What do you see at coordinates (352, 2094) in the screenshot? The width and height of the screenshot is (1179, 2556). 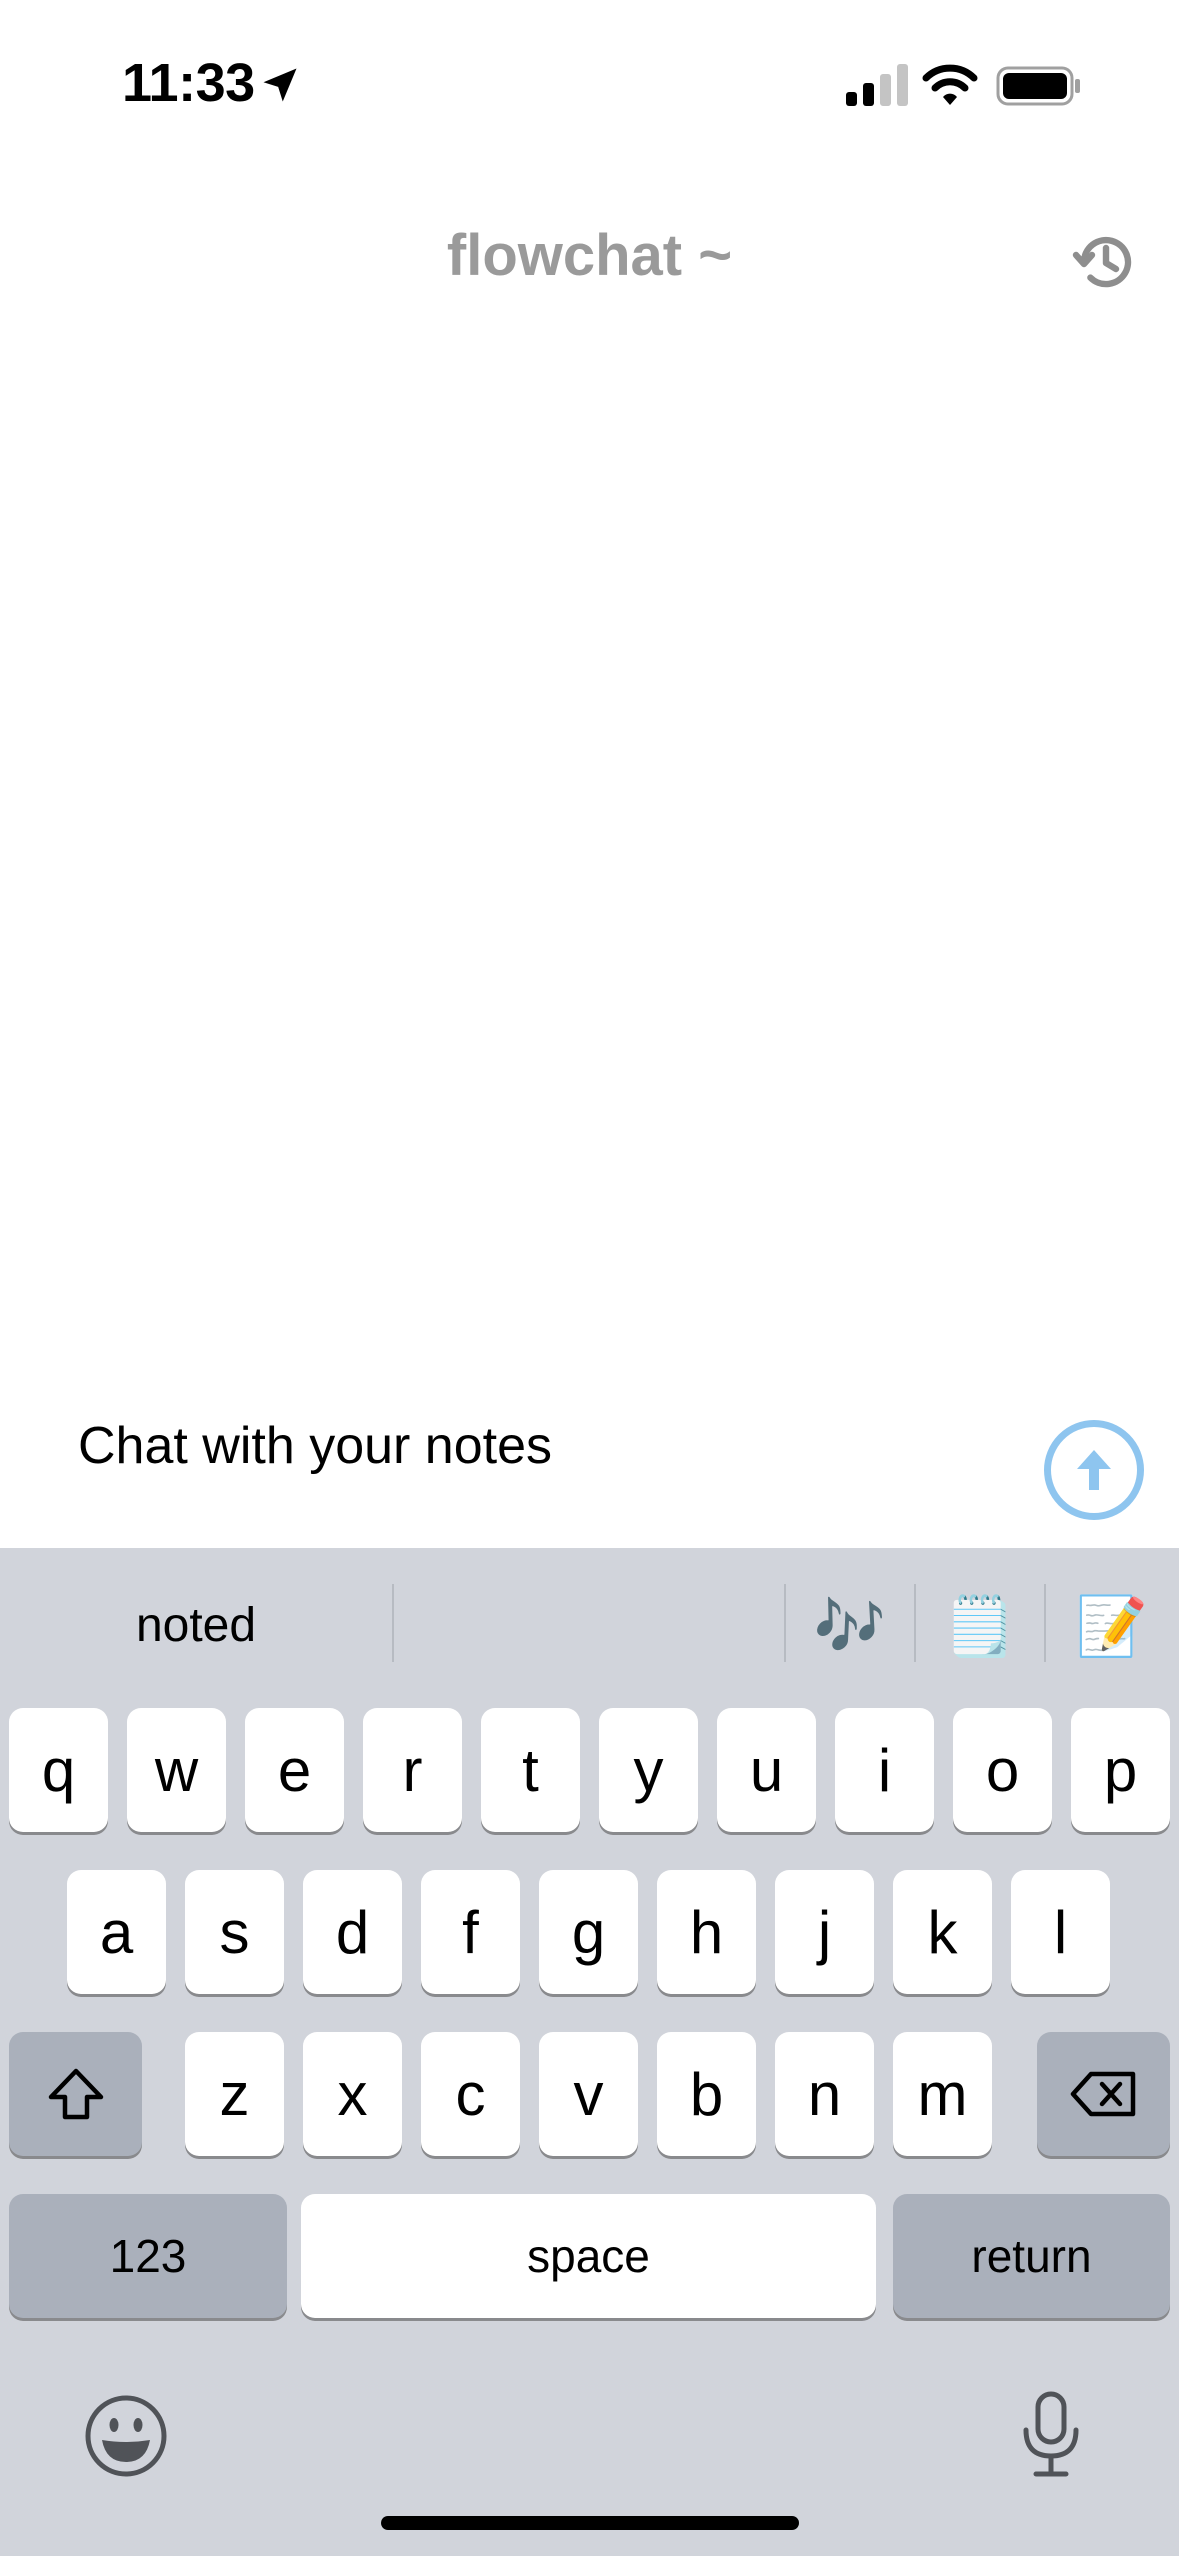 I see `key-x: x` at bounding box center [352, 2094].